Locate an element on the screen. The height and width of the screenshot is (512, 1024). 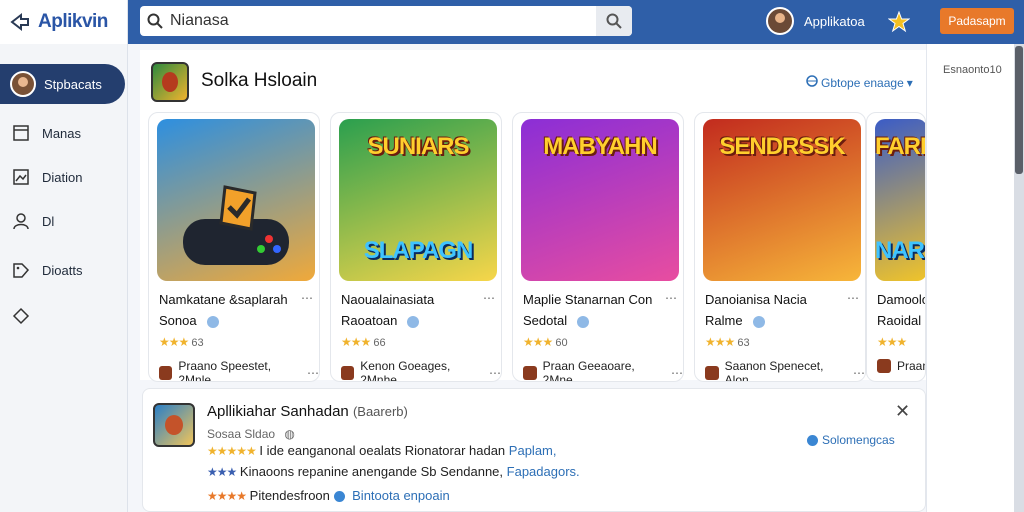
detail-subtitle-text: Sosaa Sldao is located at coordinates (241, 434).